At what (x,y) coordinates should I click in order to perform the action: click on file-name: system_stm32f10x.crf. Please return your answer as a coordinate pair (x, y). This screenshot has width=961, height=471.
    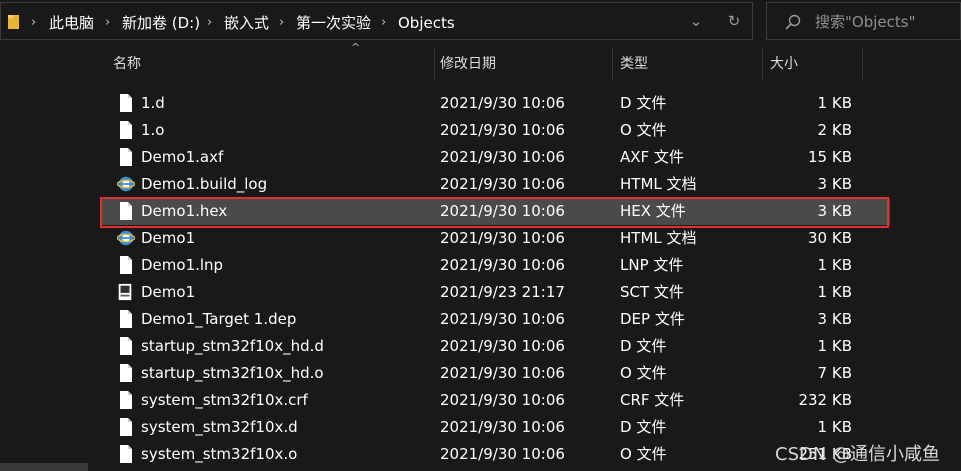
    Looking at the image, I should click on (224, 400).